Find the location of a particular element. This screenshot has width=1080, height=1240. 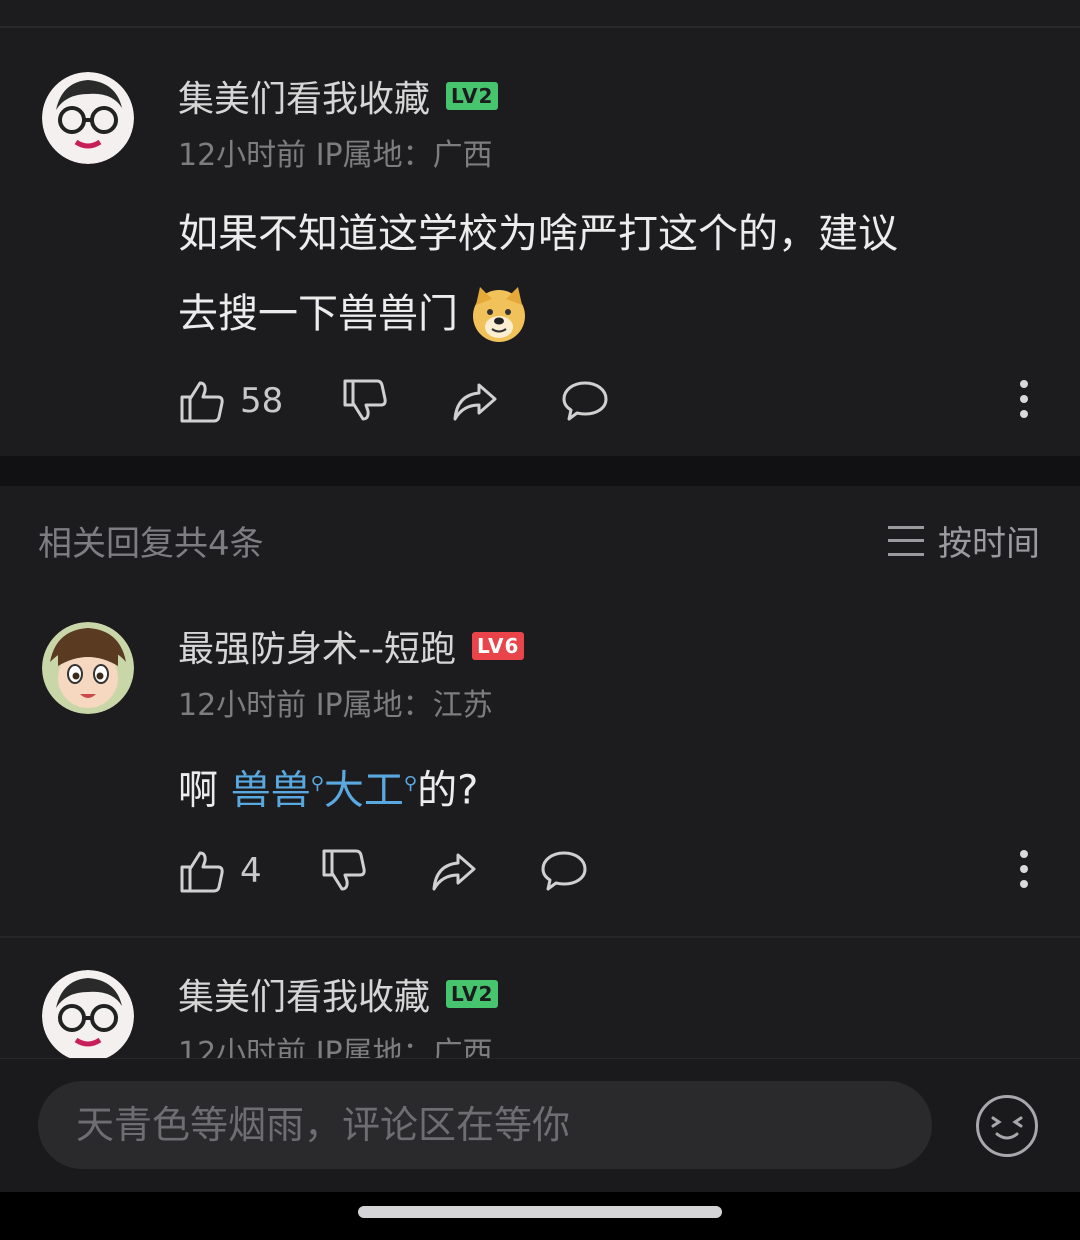

comment-text-line: 去搜一下兽兽门 is located at coordinates (608, 314).